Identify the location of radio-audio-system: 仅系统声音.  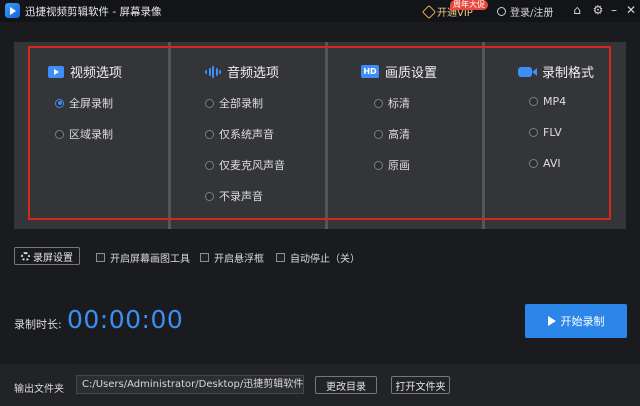
(239, 134).